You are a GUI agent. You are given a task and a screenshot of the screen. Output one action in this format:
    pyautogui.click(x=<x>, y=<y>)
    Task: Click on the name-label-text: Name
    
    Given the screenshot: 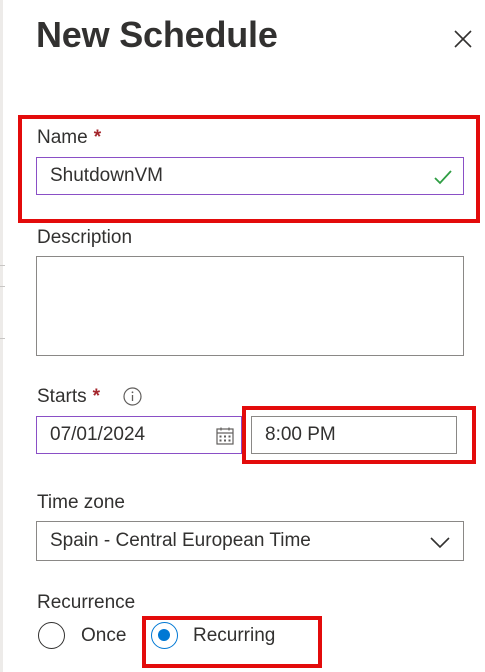 What is the action you would take?
    pyautogui.click(x=62, y=137)
    